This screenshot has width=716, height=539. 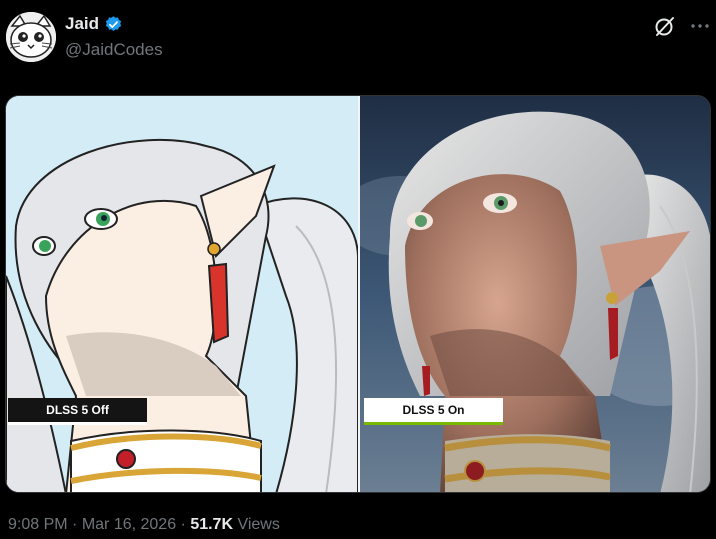 I want to click on avatar, so click(x=31, y=37).